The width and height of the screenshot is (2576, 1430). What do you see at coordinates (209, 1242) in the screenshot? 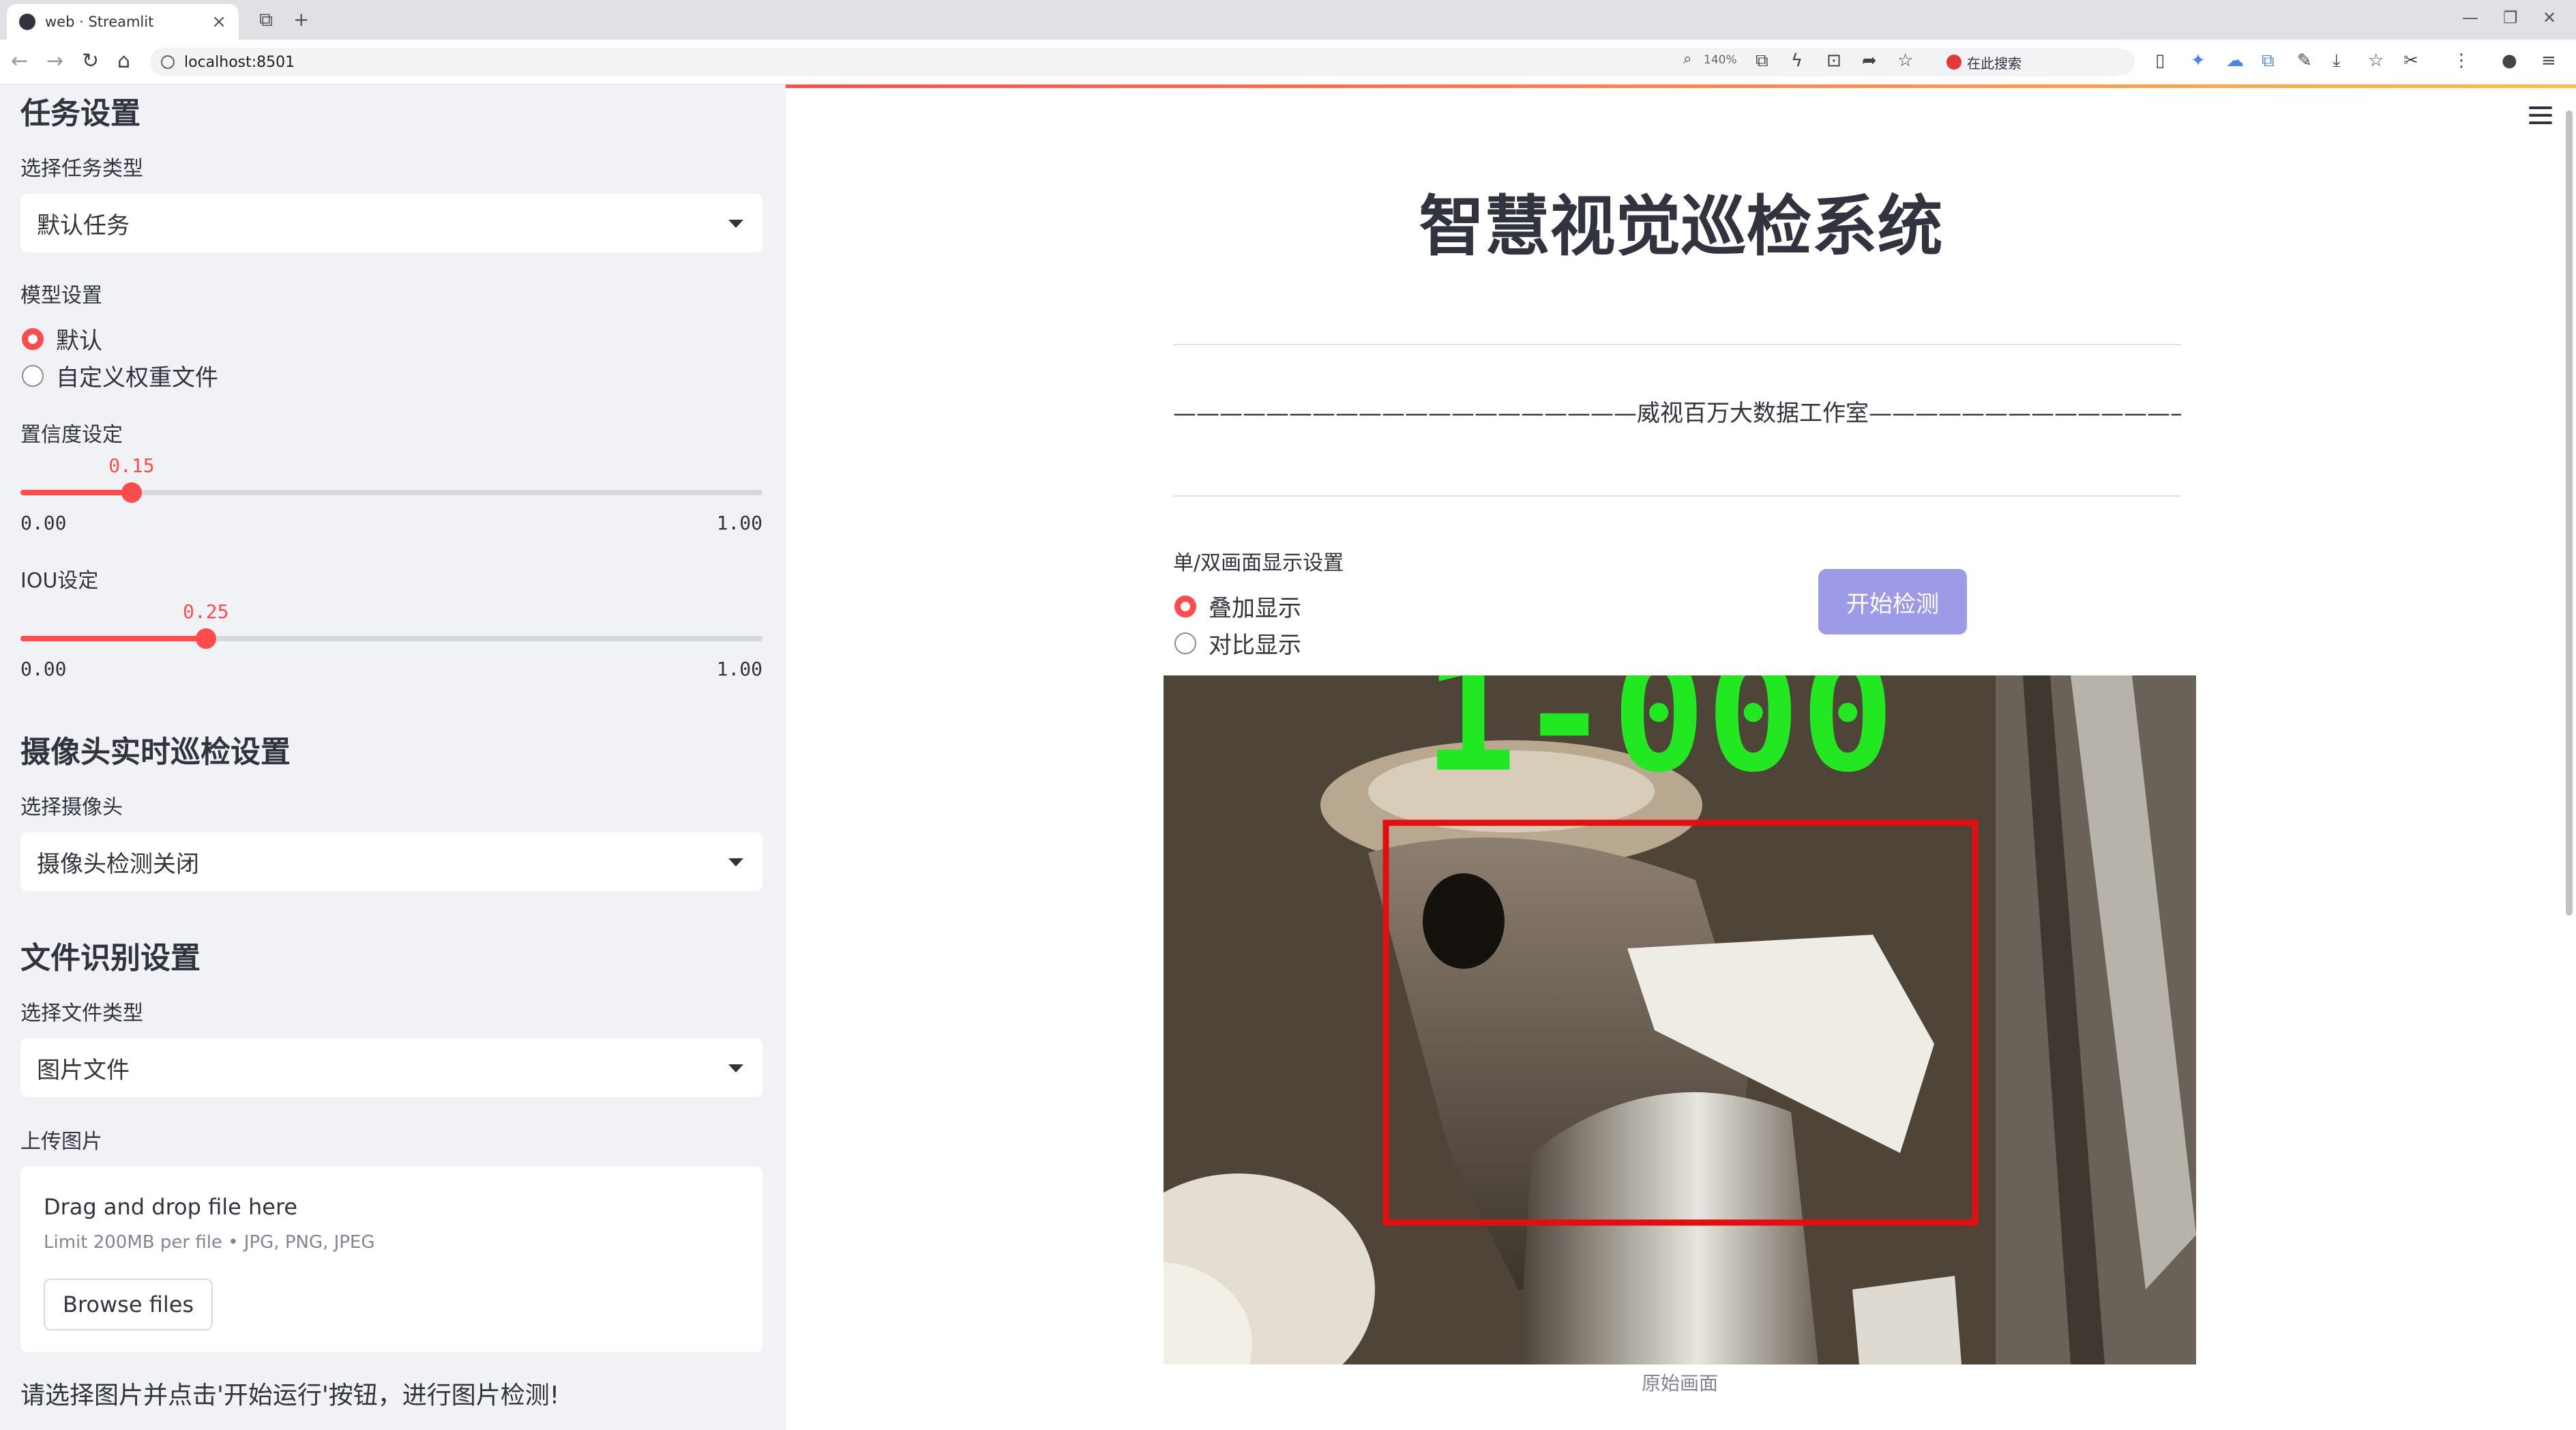
I see `upload-limit-text: Limit 200MB per file • JPG, PNG, JPEG` at bounding box center [209, 1242].